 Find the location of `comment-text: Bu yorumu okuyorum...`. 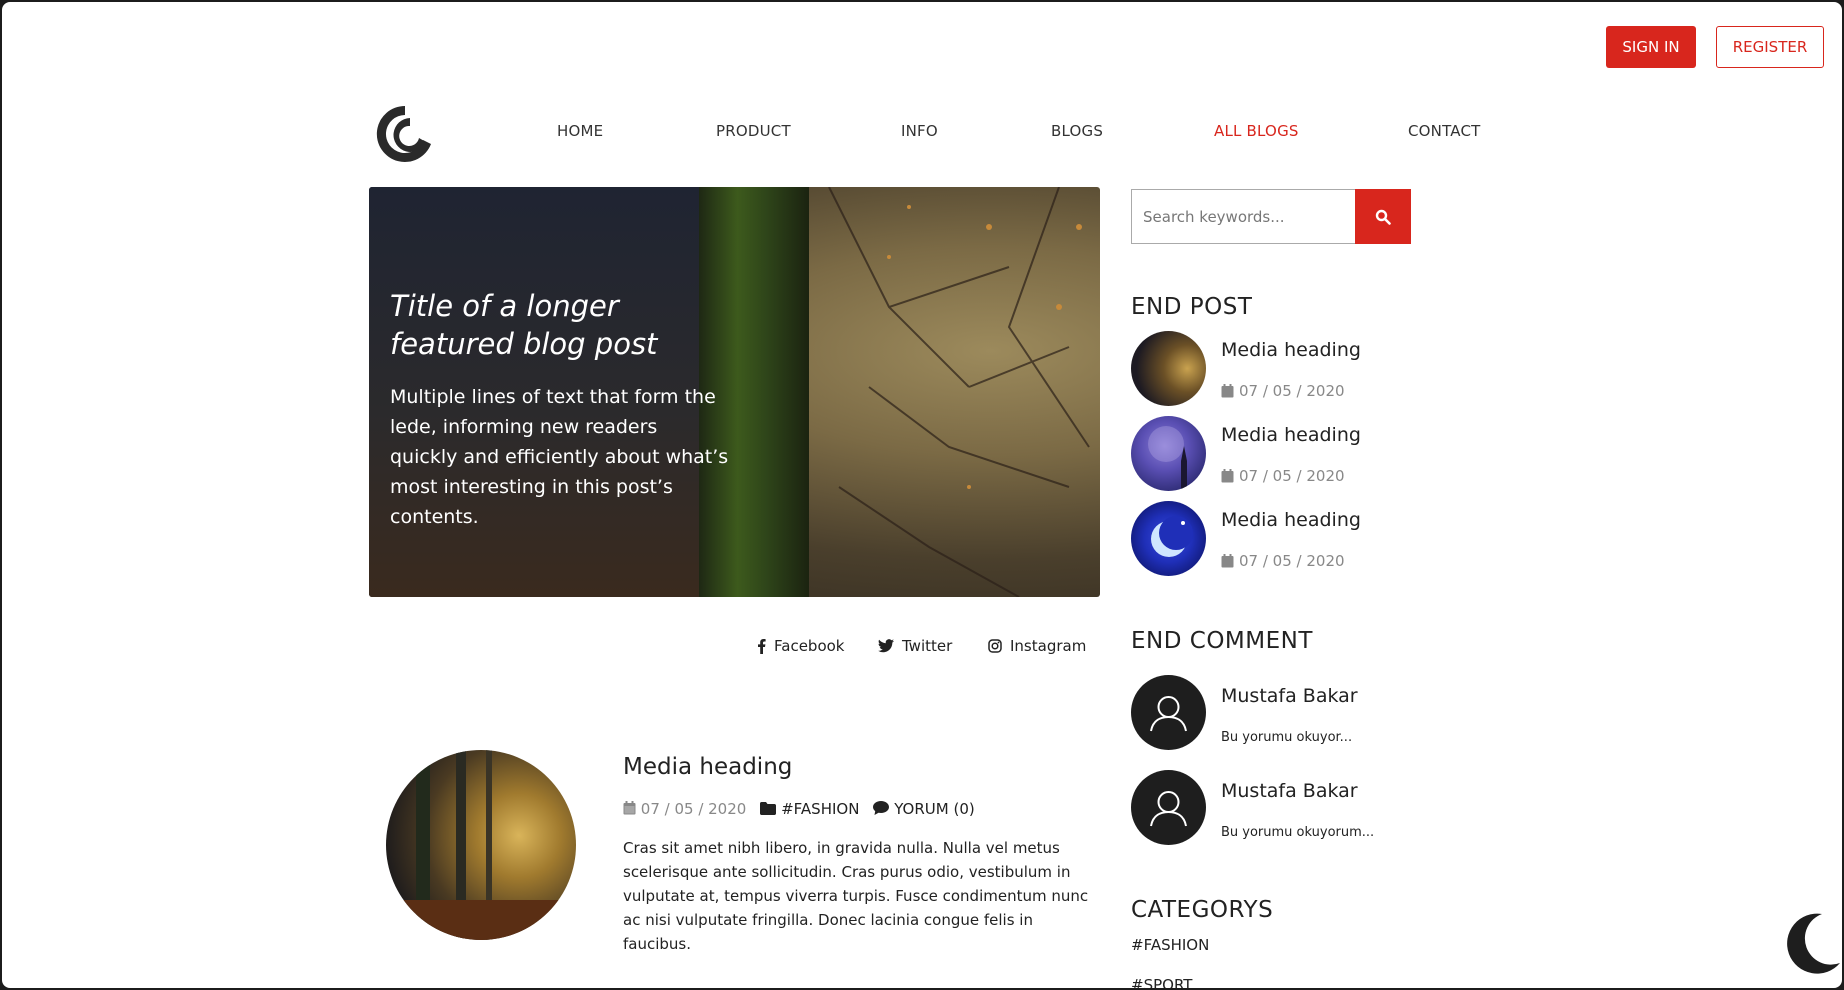

comment-text: Bu yorumu okuyorum... is located at coordinates (1298, 832).